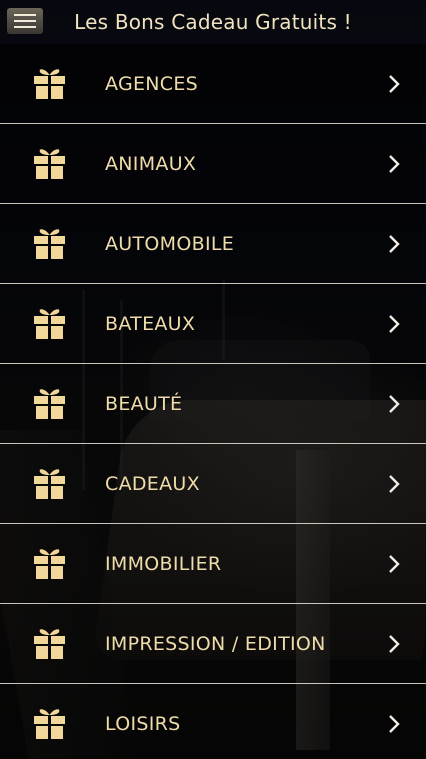 This screenshot has width=426, height=759. I want to click on list-item-label: AGENCES, so click(152, 83).